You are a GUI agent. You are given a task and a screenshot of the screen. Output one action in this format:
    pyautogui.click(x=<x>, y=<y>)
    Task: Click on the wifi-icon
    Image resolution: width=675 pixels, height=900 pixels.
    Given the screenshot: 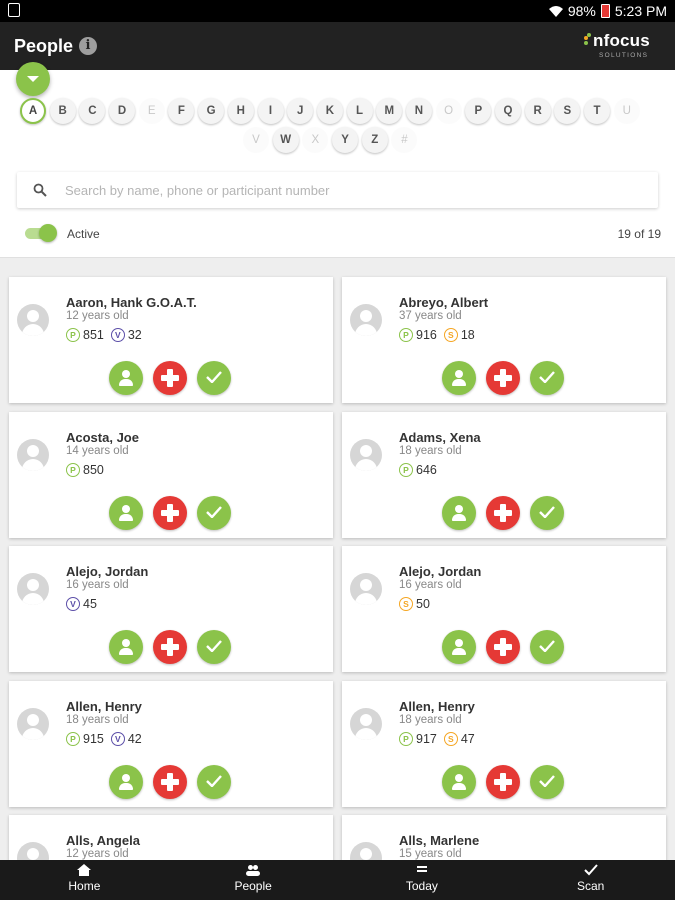 What is the action you would take?
    pyautogui.click(x=555, y=11)
    